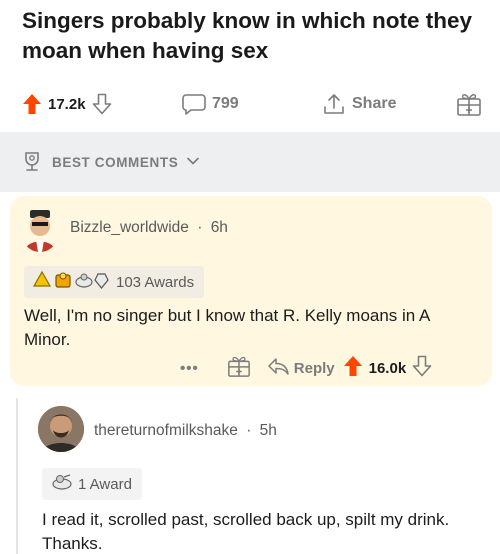 Image resolution: width=500 pixels, height=554 pixels. Describe the element at coordinates (374, 103) in the screenshot. I see `share-label: Share` at that location.